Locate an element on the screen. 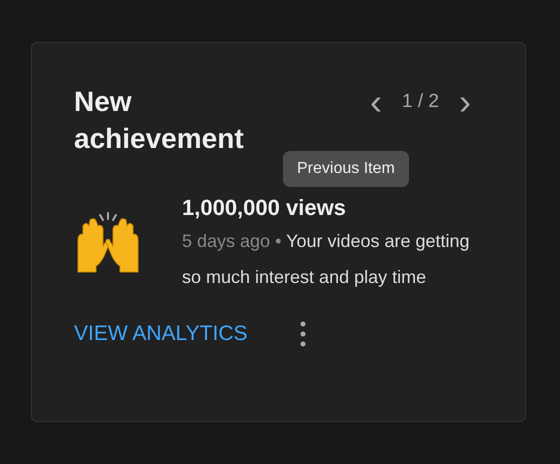 This screenshot has height=464, width=560. more-icon is located at coordinates (303, 334).